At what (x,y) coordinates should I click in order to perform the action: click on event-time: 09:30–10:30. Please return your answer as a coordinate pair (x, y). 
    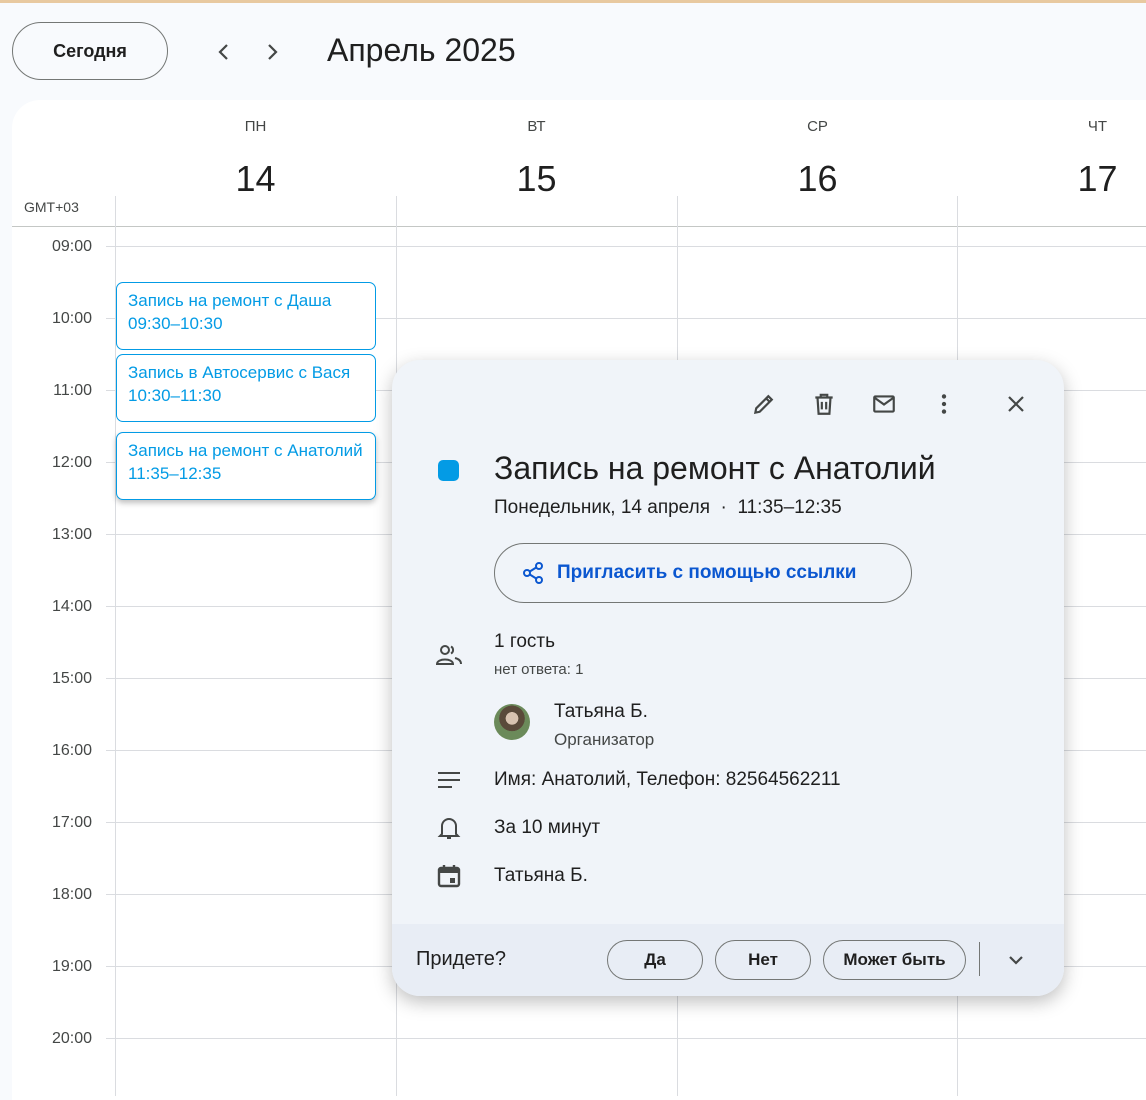
    Looking at the image, I should click on (175, 323).